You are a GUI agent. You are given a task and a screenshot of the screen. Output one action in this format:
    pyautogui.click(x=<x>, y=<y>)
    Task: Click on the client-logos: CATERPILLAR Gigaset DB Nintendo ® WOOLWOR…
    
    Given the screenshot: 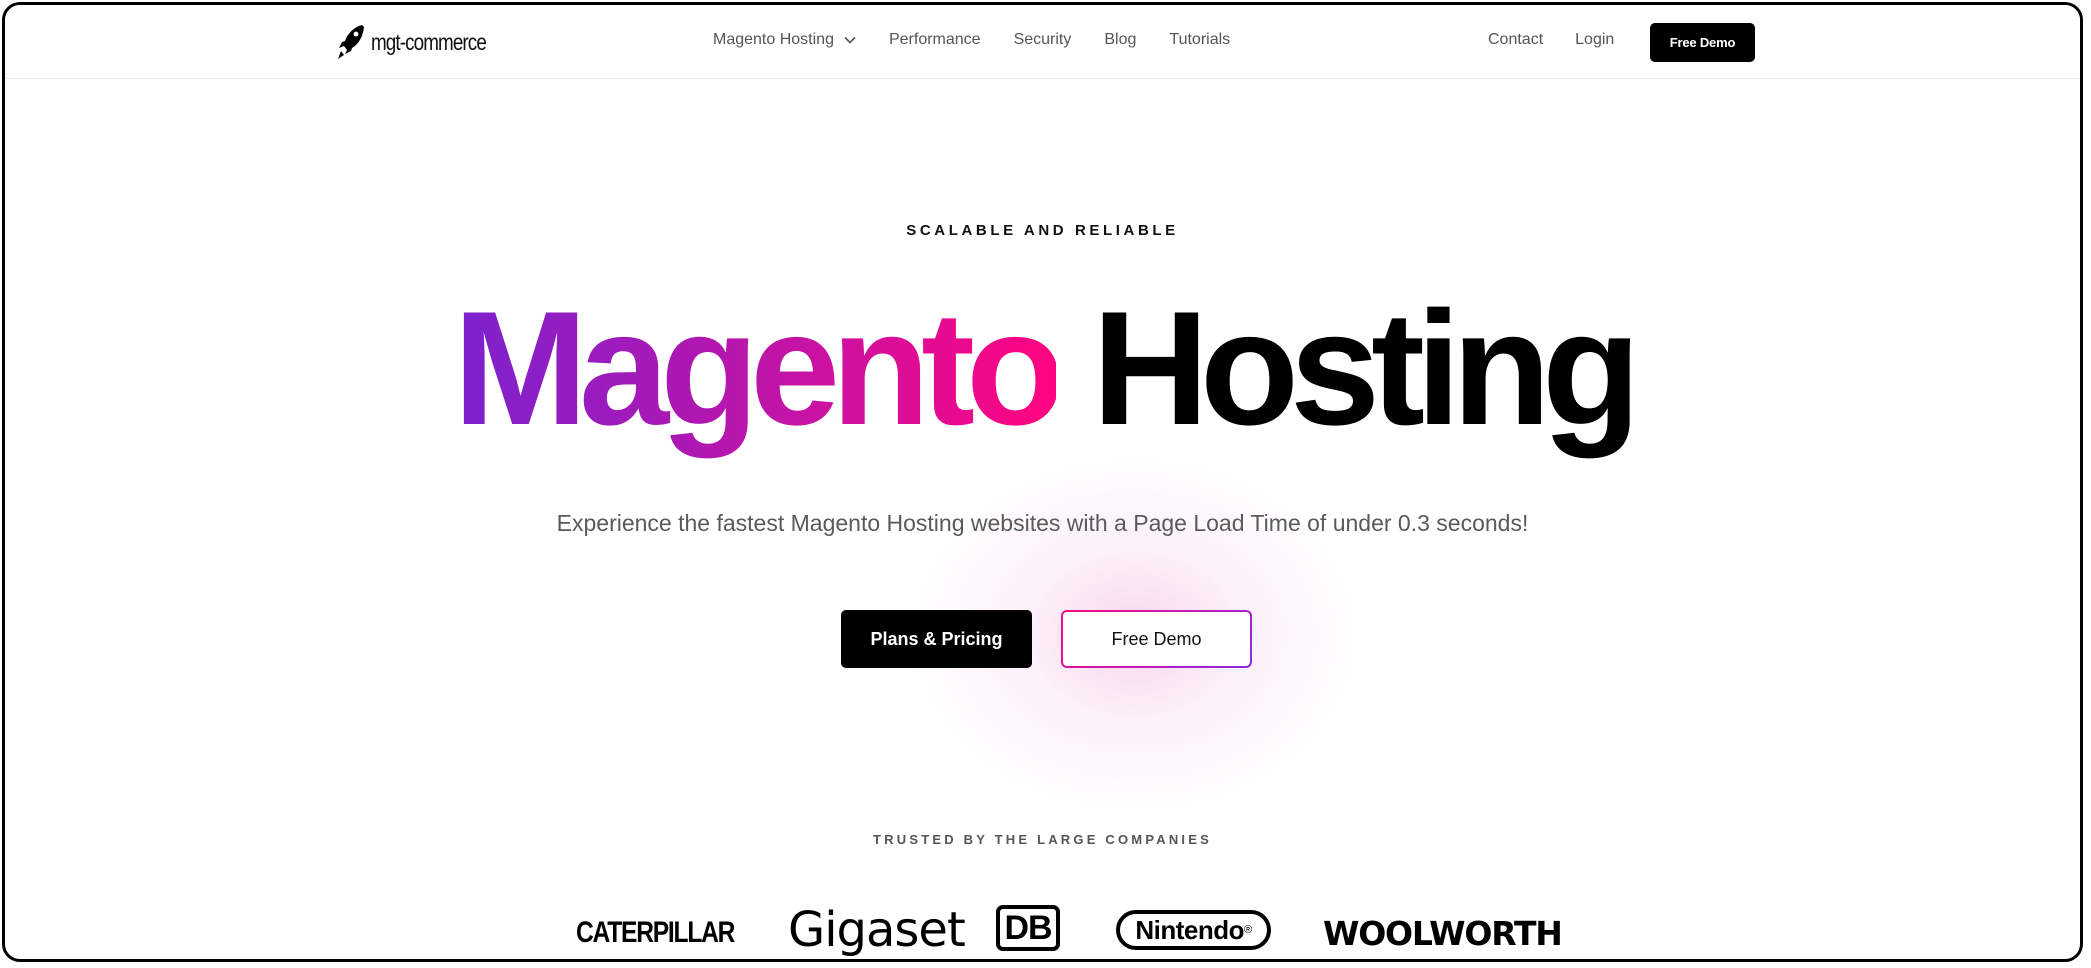 What is the action you would take?
    pyautogui.click(x=1042, y=929)
    